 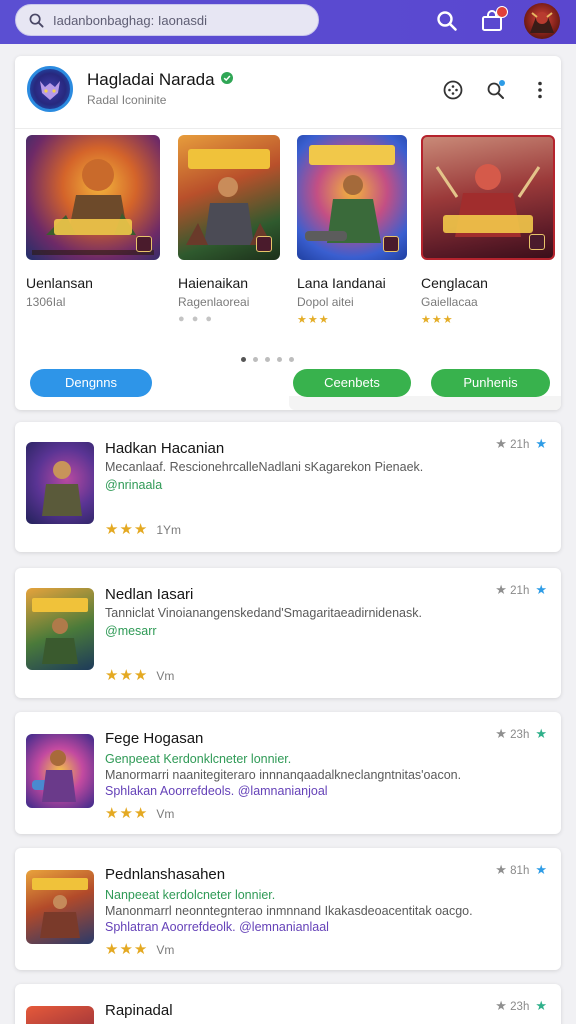 I want to click on secondary-action-button: Ceenbets, so click(x=352, y=383).